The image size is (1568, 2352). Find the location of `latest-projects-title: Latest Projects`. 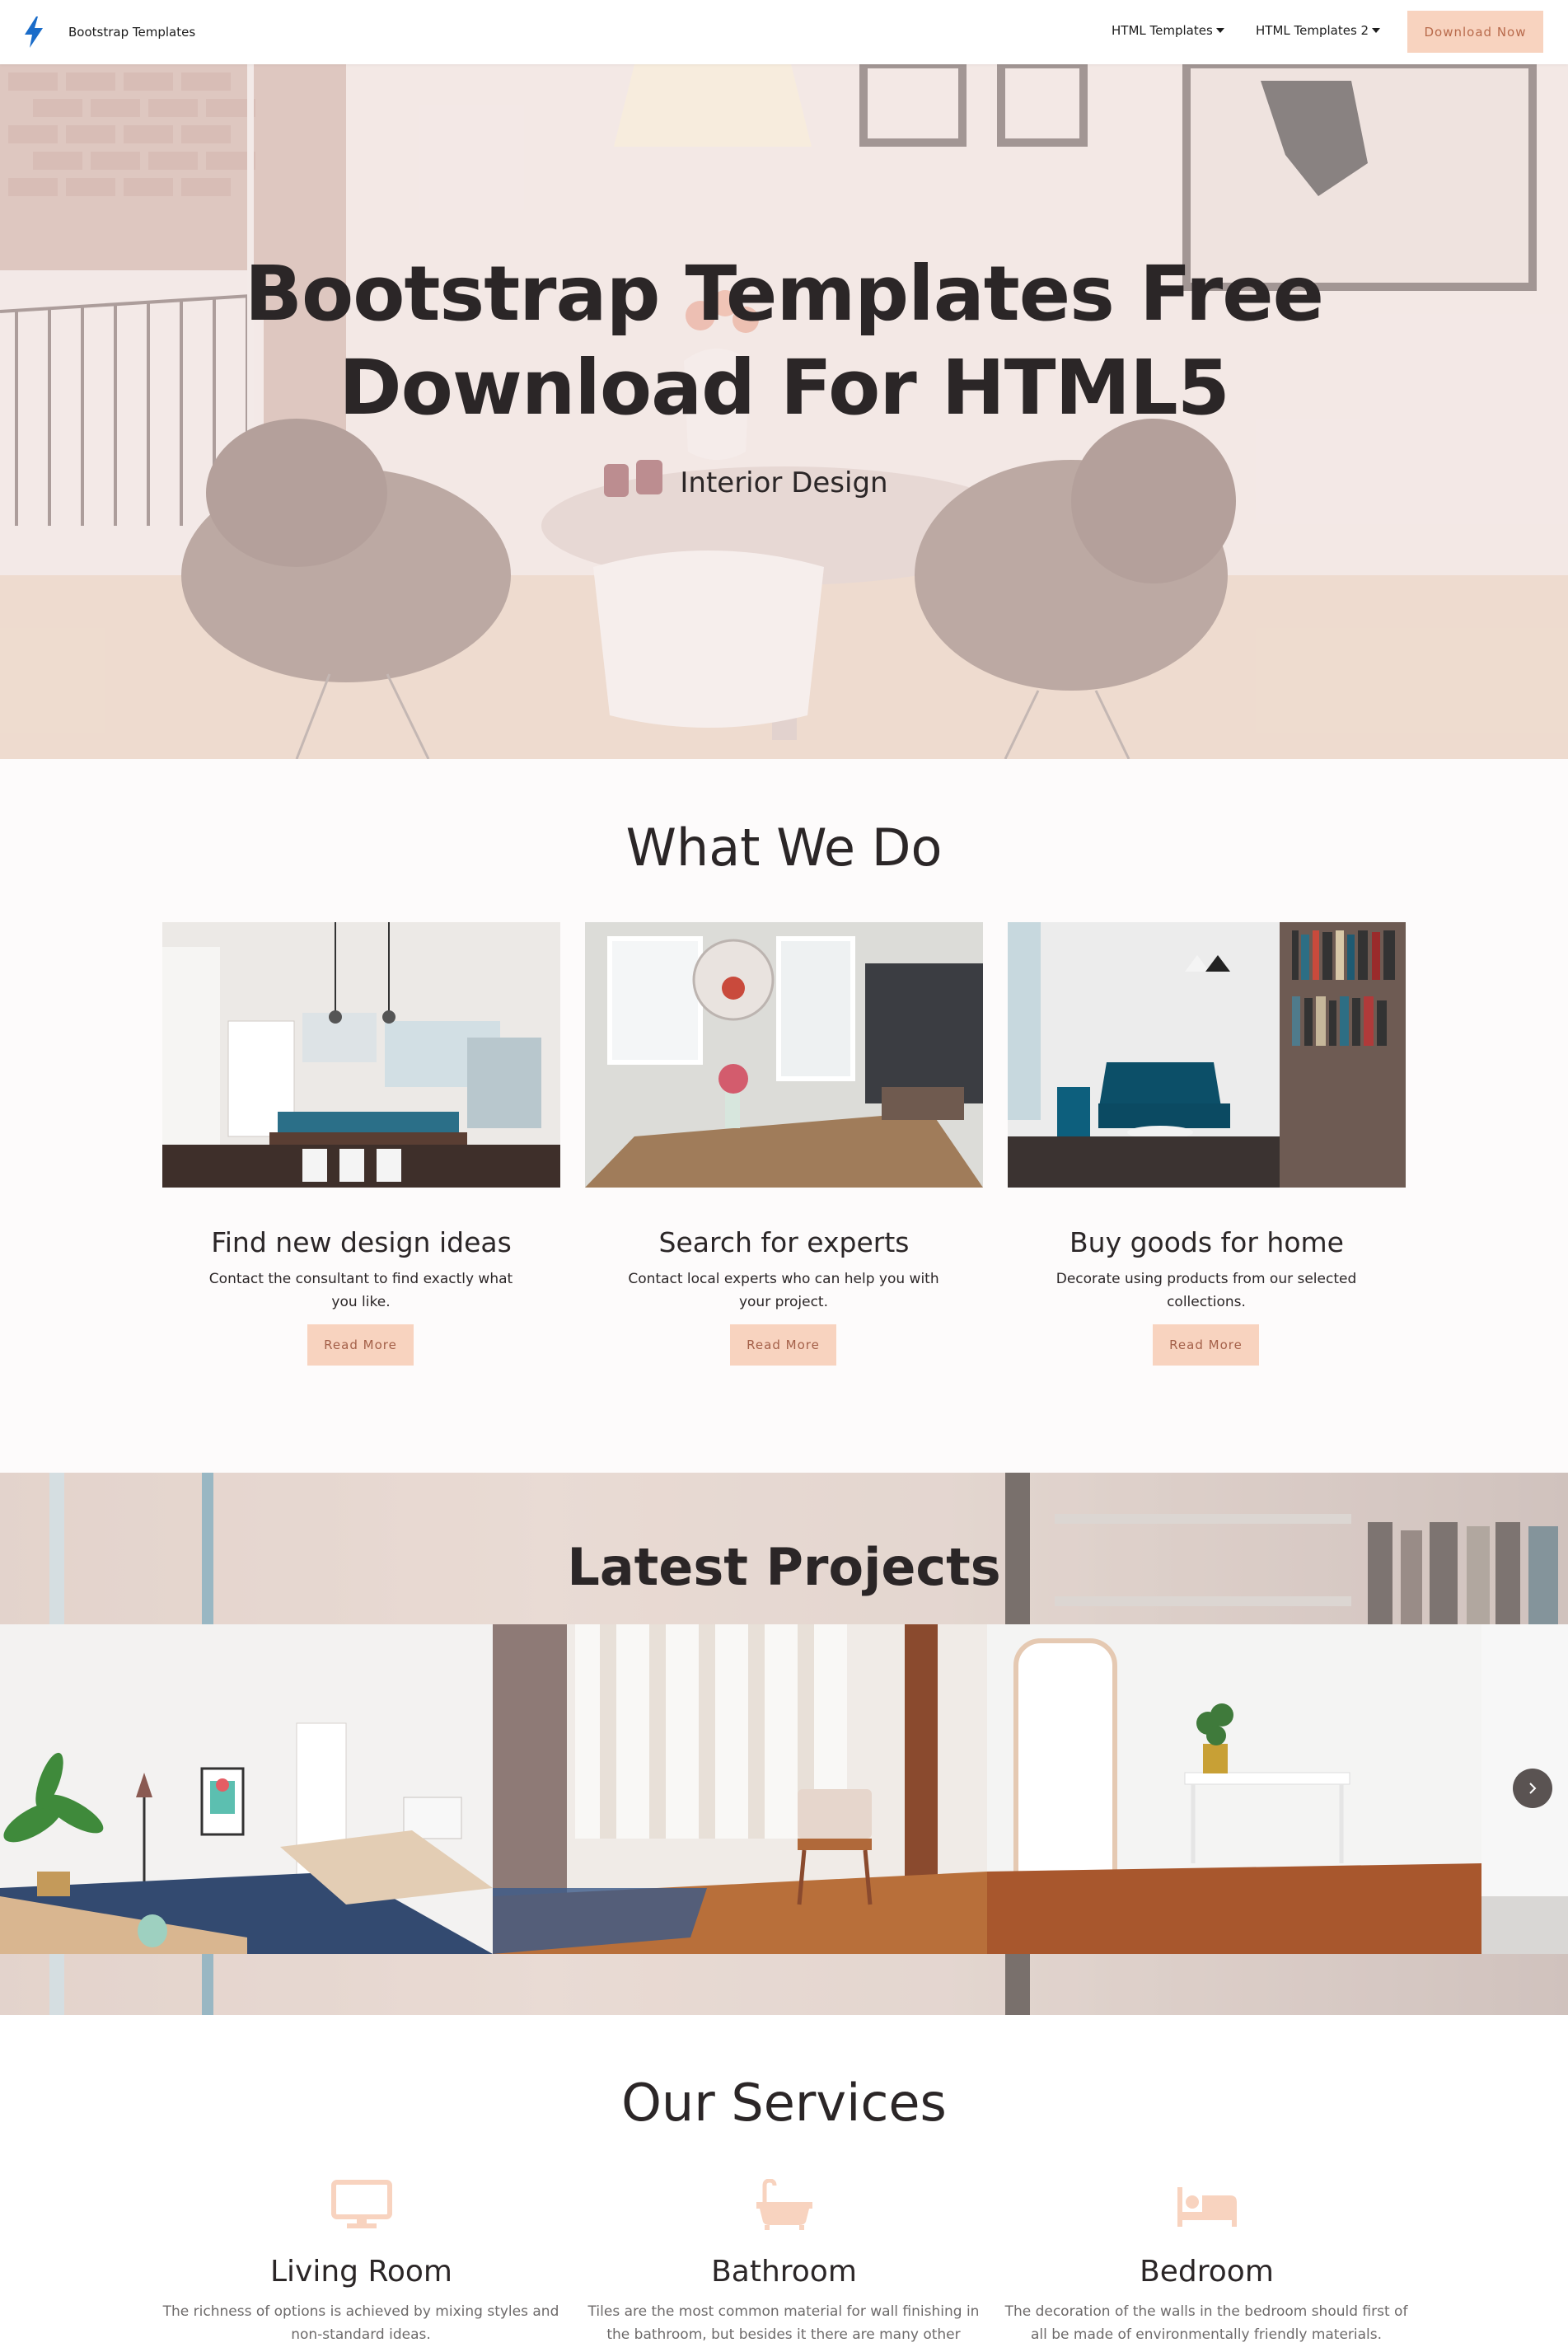

latest-projects-title: Latest Projects is located at coordinates (784, 1567).